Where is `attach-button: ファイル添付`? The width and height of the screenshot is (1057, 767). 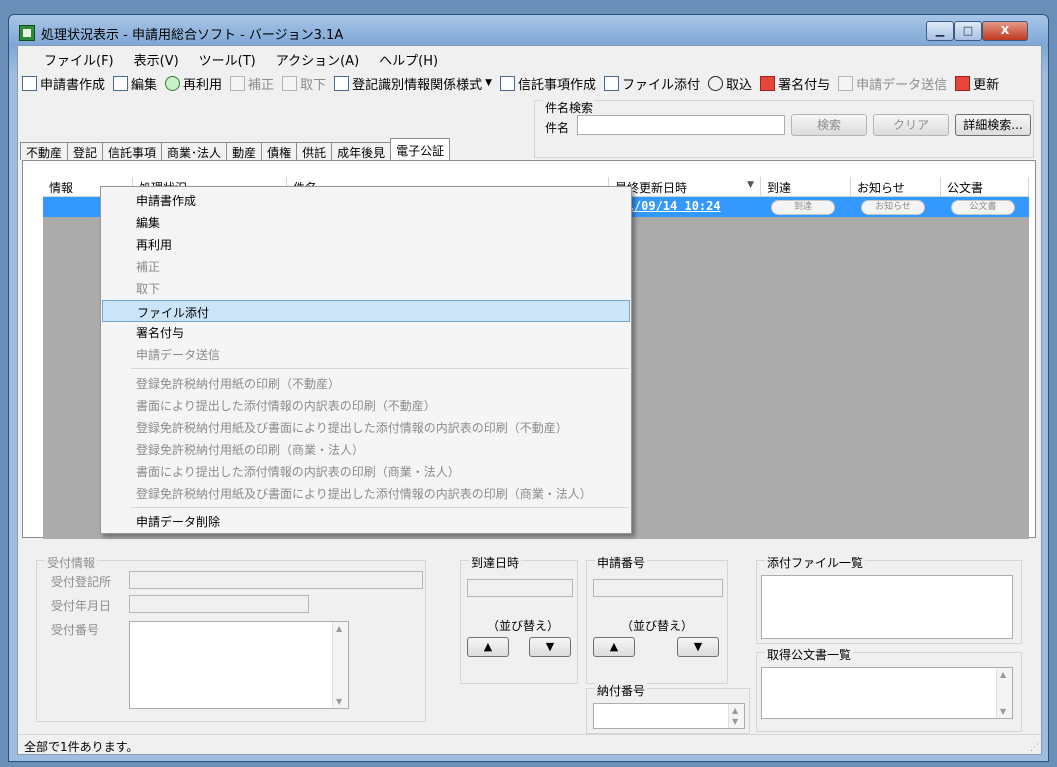
attach-button: ファイル添付 is located at coordinates (652, 83).